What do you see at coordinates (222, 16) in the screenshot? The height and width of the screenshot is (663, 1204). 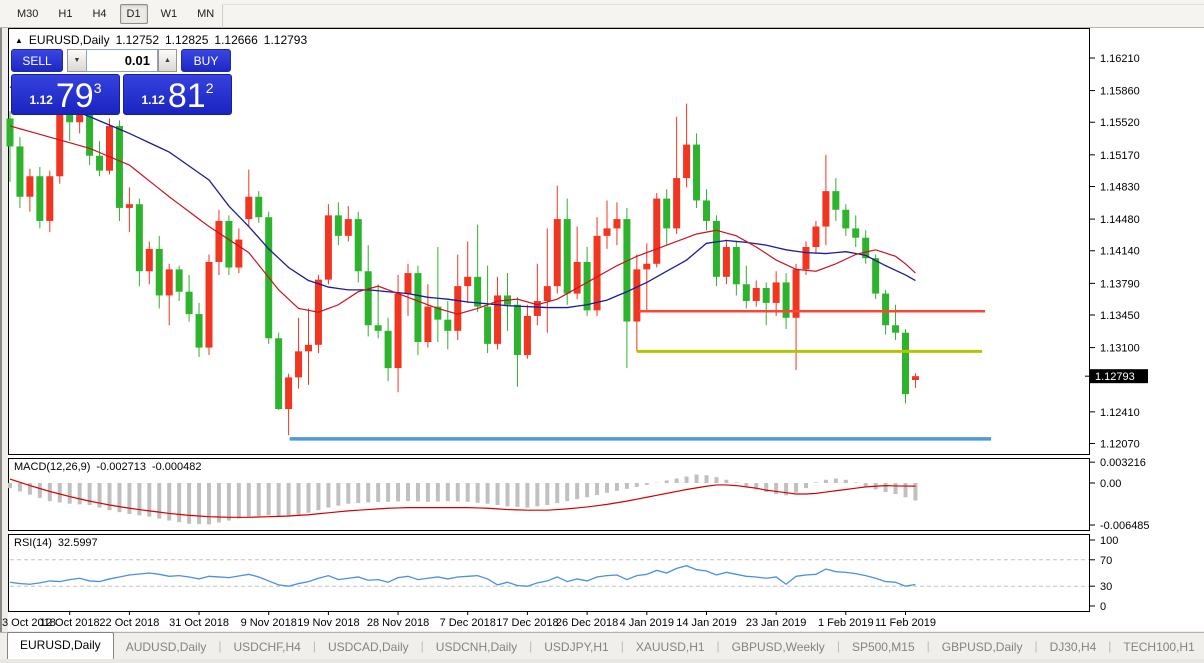 I see `toolbar-separator` at bounding box center [222, 16].